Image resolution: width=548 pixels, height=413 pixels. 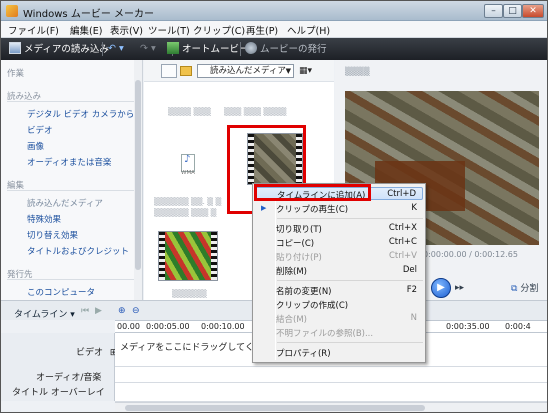 I want to click on publish-movie-label: ムービーの発行, so click(x=293, y=49).